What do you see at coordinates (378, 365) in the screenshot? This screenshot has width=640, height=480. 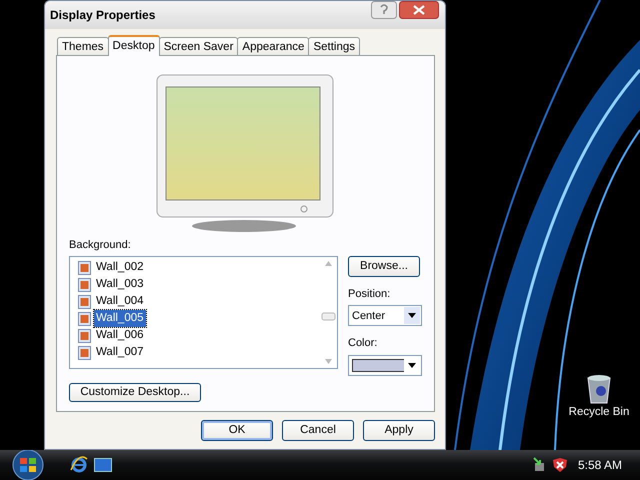 I see `color-swatch` at bounding box center [378, 365].